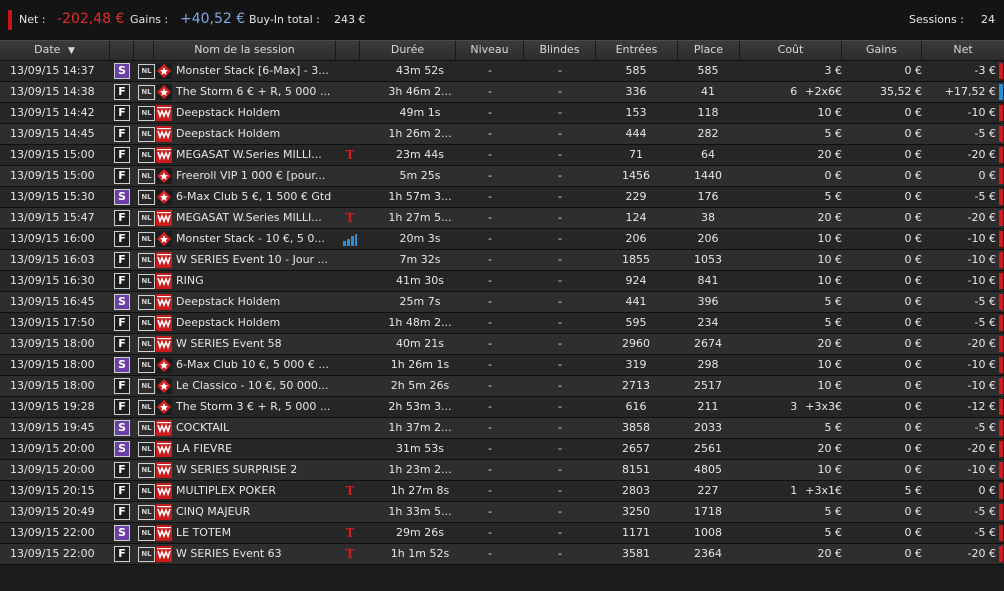 Image resolution: width=1004 pixels, height=591 pixels. Describe the element at coordinates (144, 50) in the screenshot. I see `column-variant` at that location.